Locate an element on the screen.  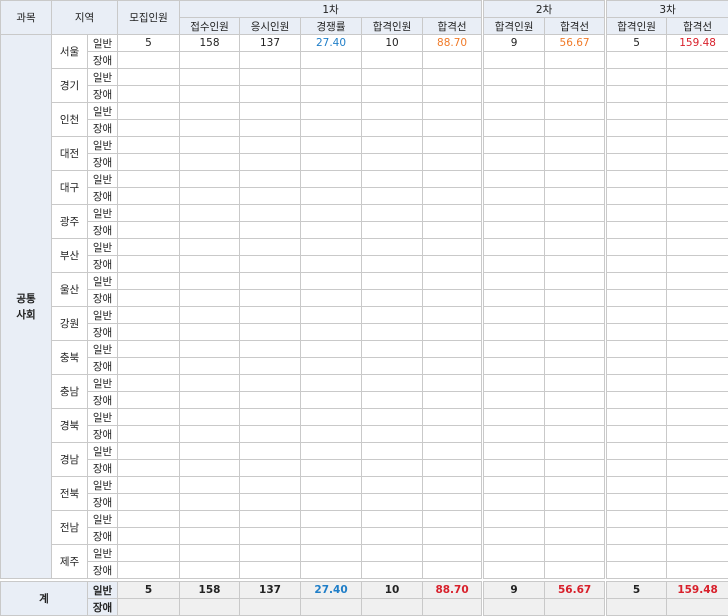
region-row-4-general: 대구일반 is located at coordinates (364, 179).